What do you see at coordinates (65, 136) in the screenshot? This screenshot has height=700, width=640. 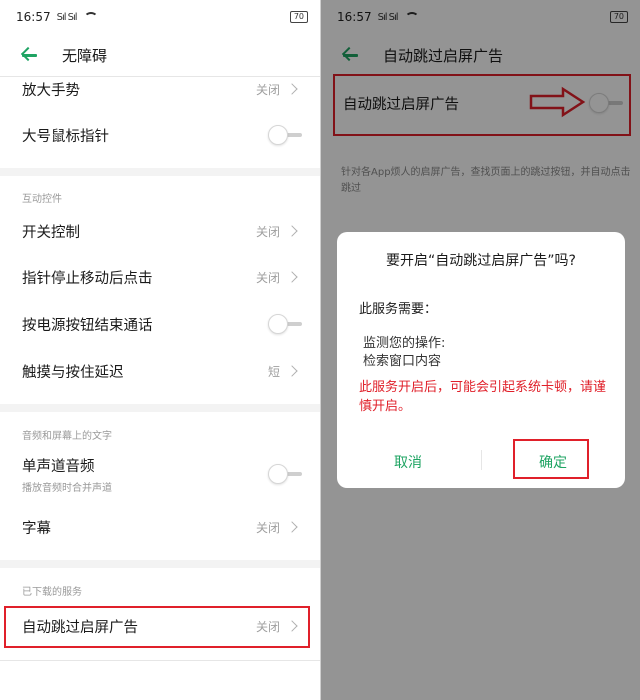 I see `settings-item-label: 大号鼠标指针` at bounding box center [65, 136].